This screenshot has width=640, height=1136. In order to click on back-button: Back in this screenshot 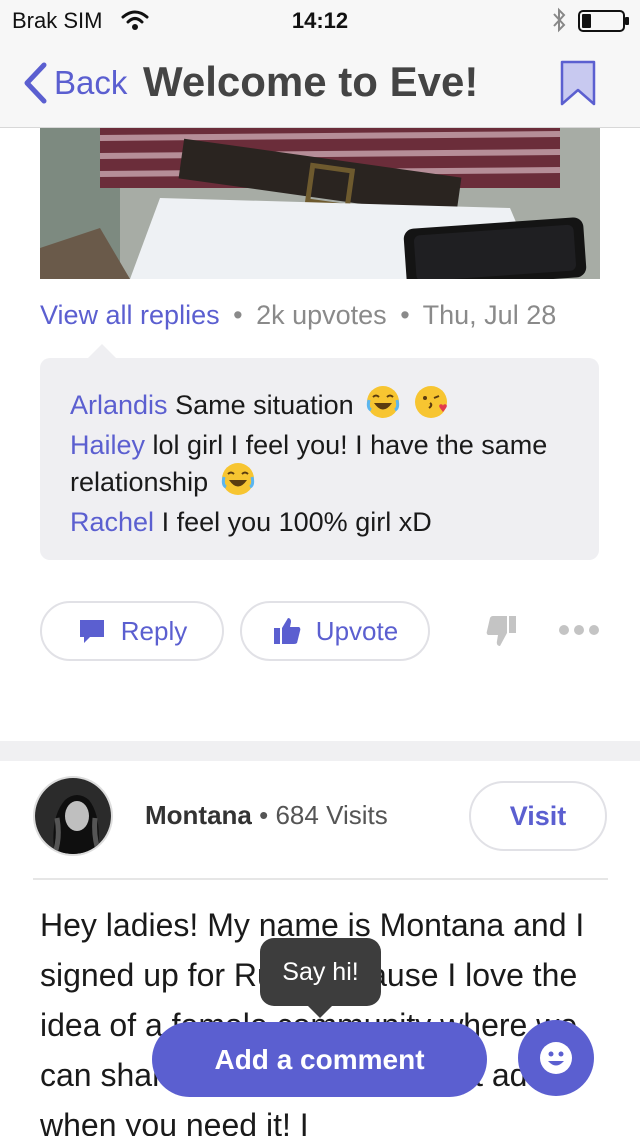, I will do `click(74, 83)`.